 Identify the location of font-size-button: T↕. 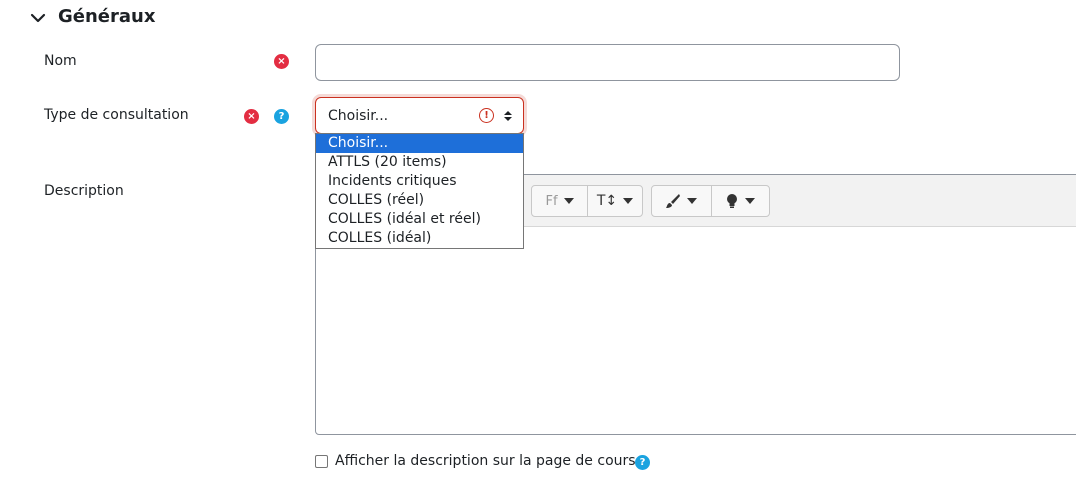
(614, 201).